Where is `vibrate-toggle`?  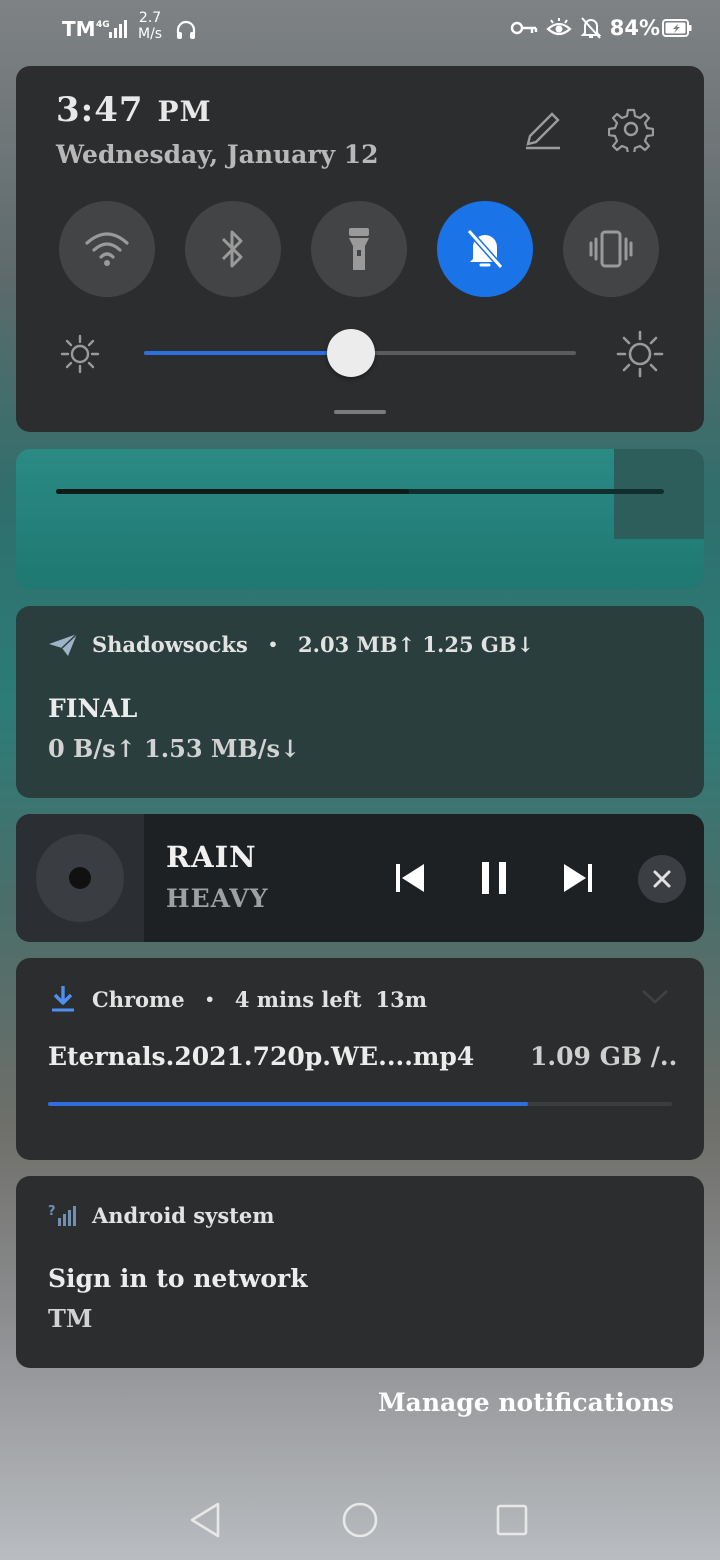 vibrate-toggle is located at coordinates (611, 249).